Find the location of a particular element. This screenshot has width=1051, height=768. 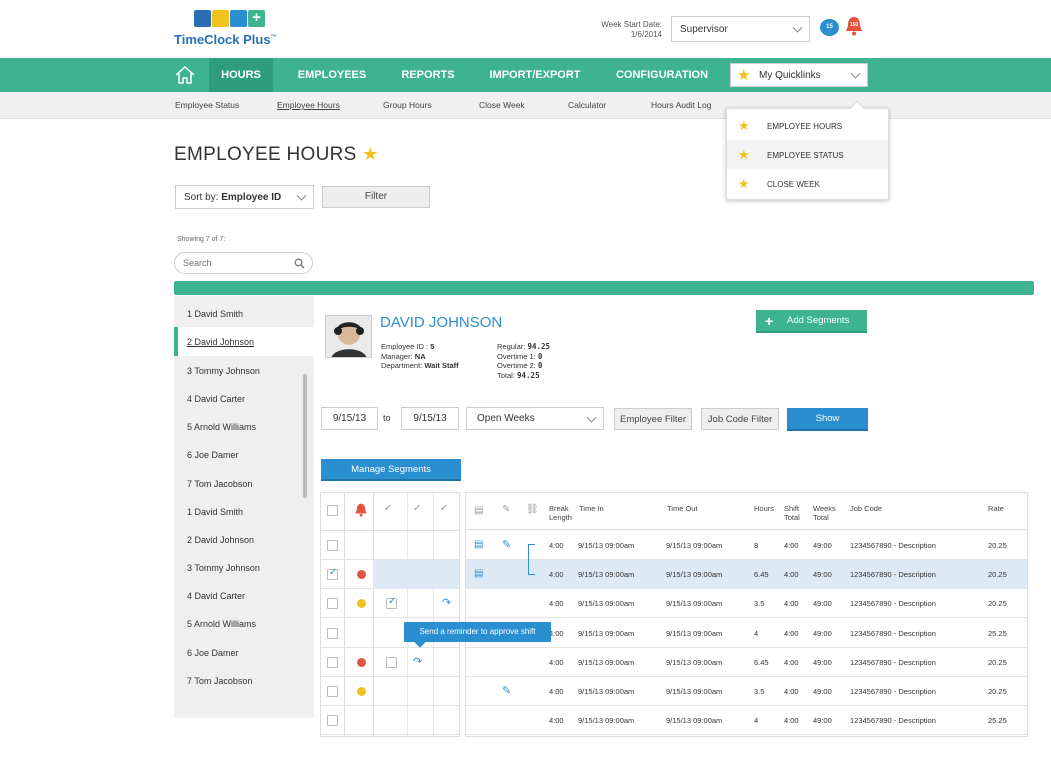

nav-import-export: IMPORT/EXPORT is located at coordinates (535, 75).